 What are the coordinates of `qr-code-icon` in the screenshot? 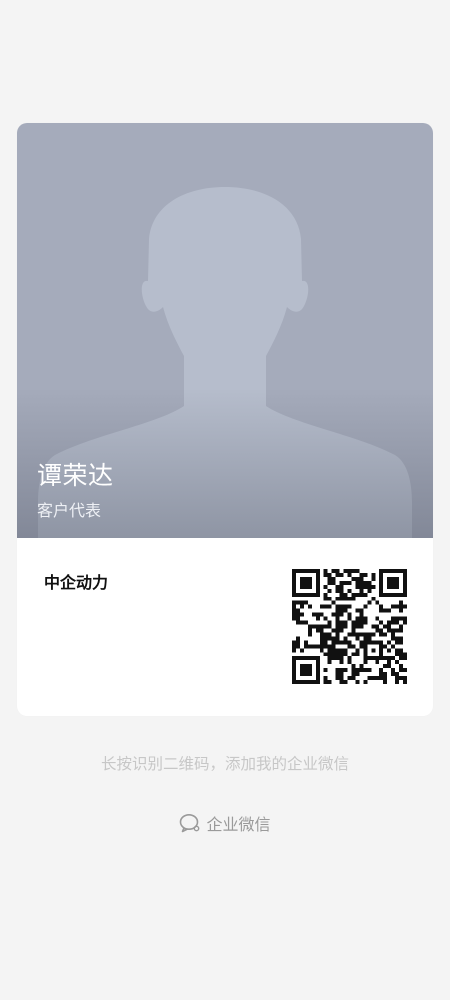 It's located at (349, 626).